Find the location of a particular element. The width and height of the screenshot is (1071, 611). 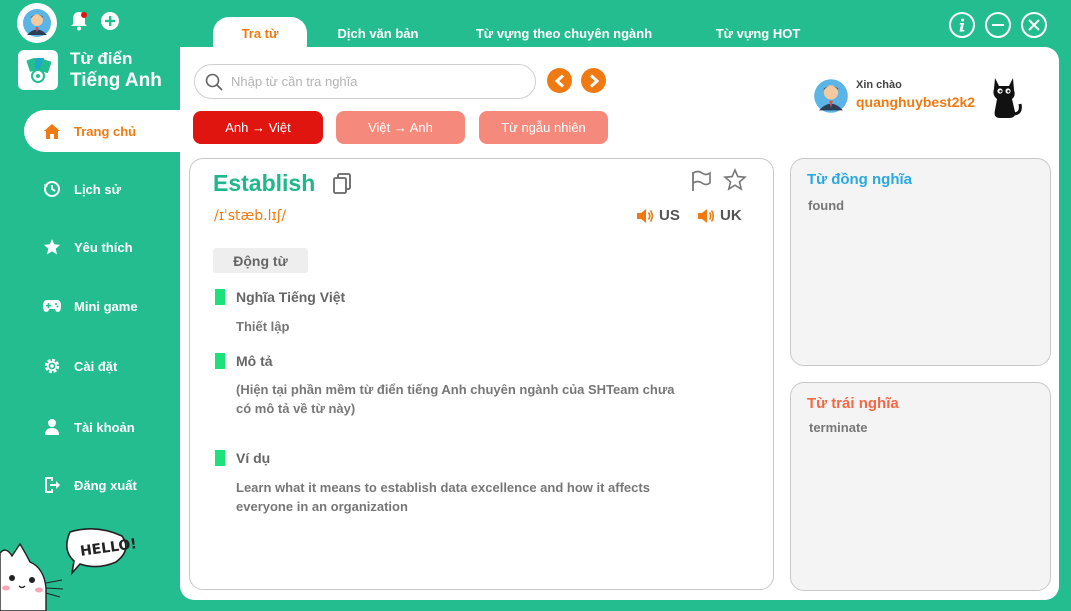

sidebar-item-account: Tài khoản is located at coordinates (102, 427).